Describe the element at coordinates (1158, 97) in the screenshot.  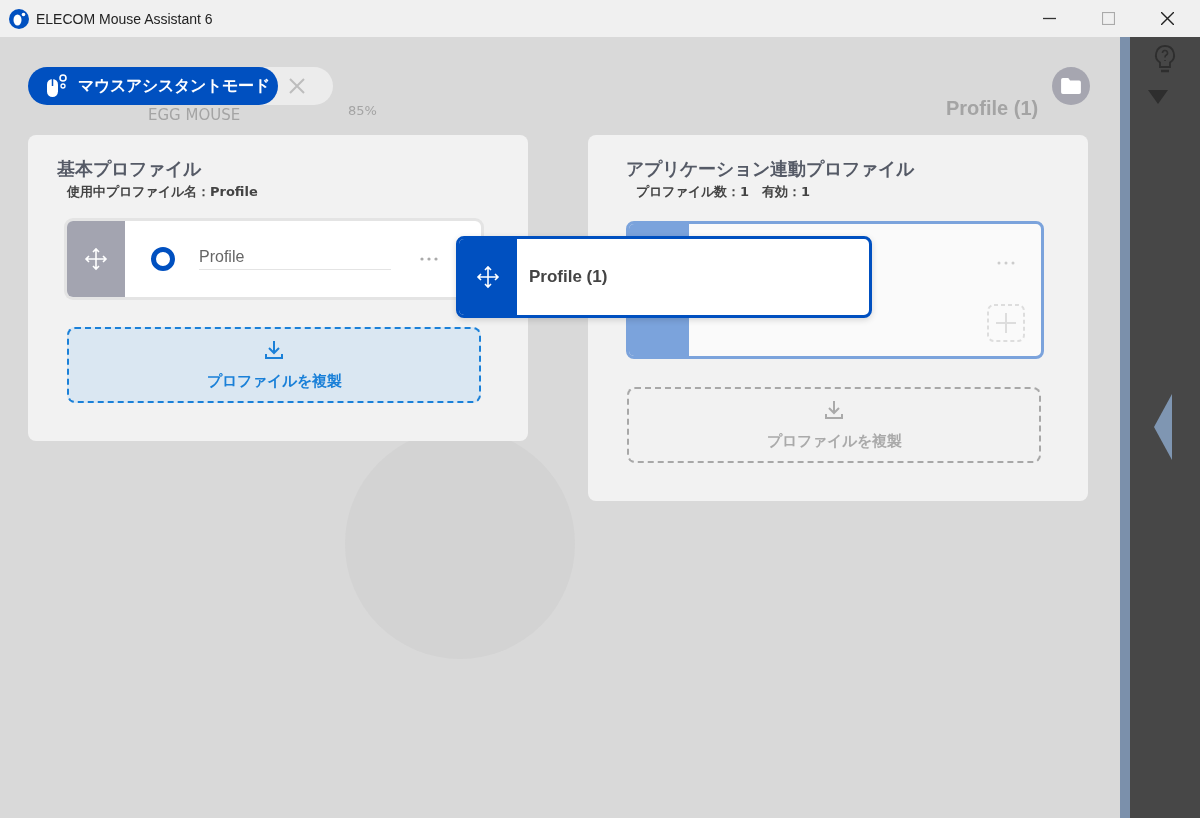
I see `dropdown-icon` at that location.